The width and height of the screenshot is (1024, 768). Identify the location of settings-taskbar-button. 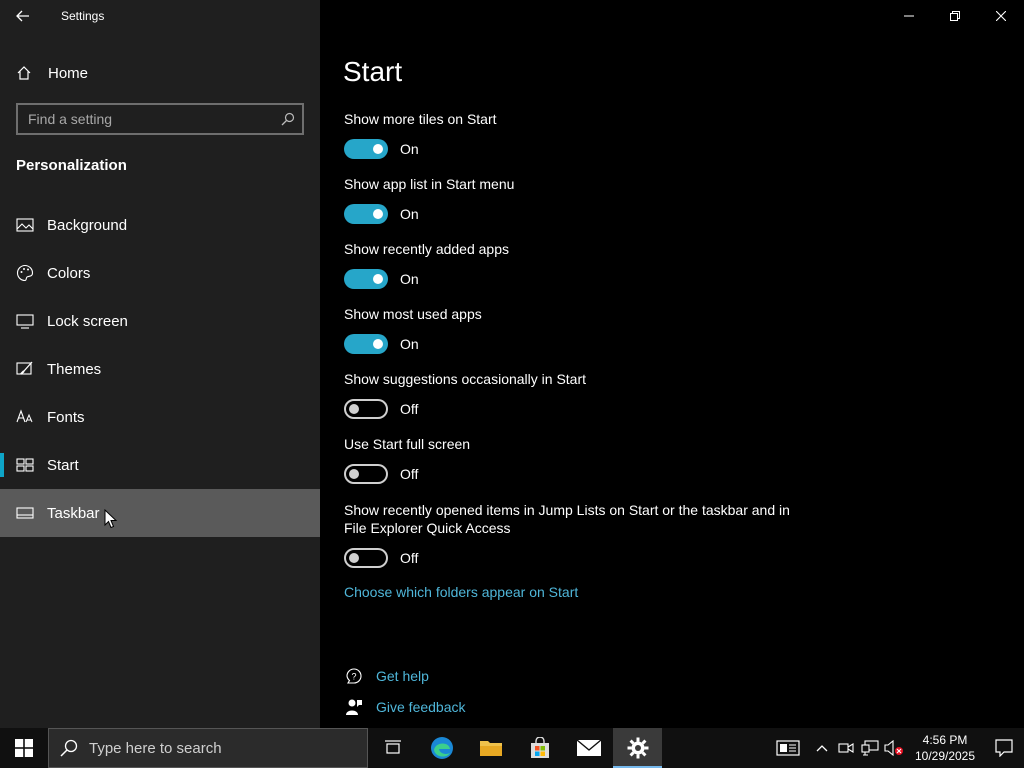
(637, 748).